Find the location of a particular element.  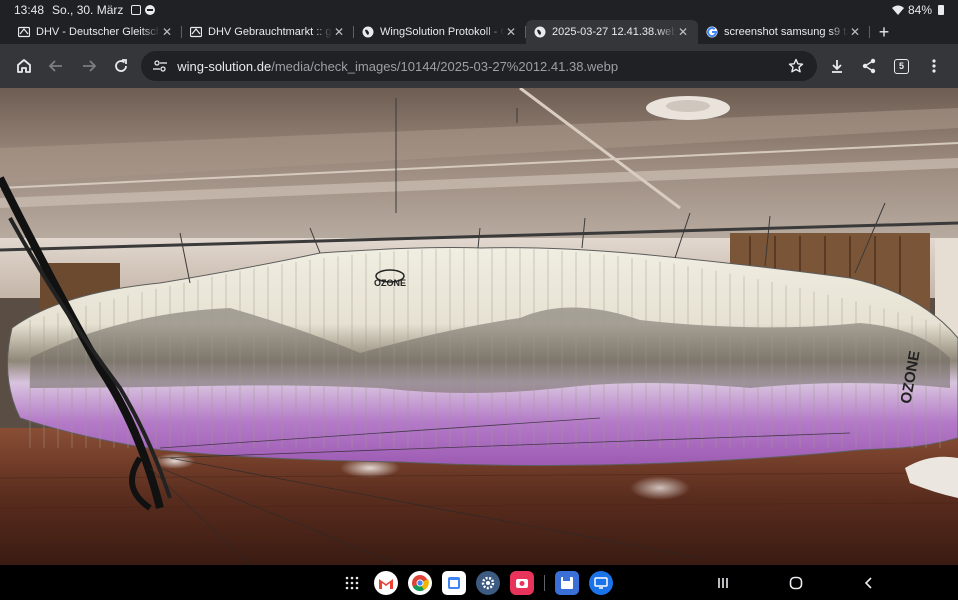

tab-title: WingSolution Protokoll - Oz is located at coordinates (442, 32).